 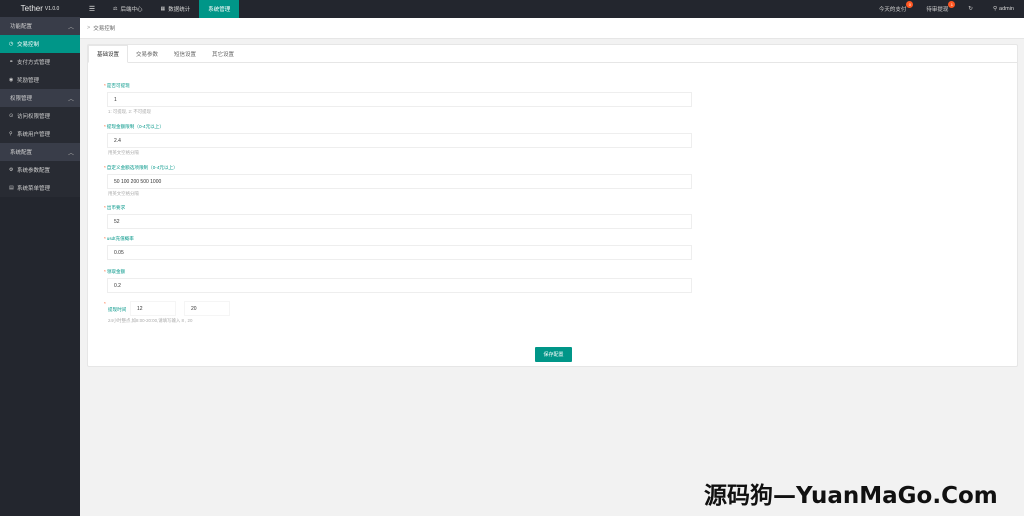 I want to click on pending-withdrawals-badge: 1, so click(x=952, y=4).